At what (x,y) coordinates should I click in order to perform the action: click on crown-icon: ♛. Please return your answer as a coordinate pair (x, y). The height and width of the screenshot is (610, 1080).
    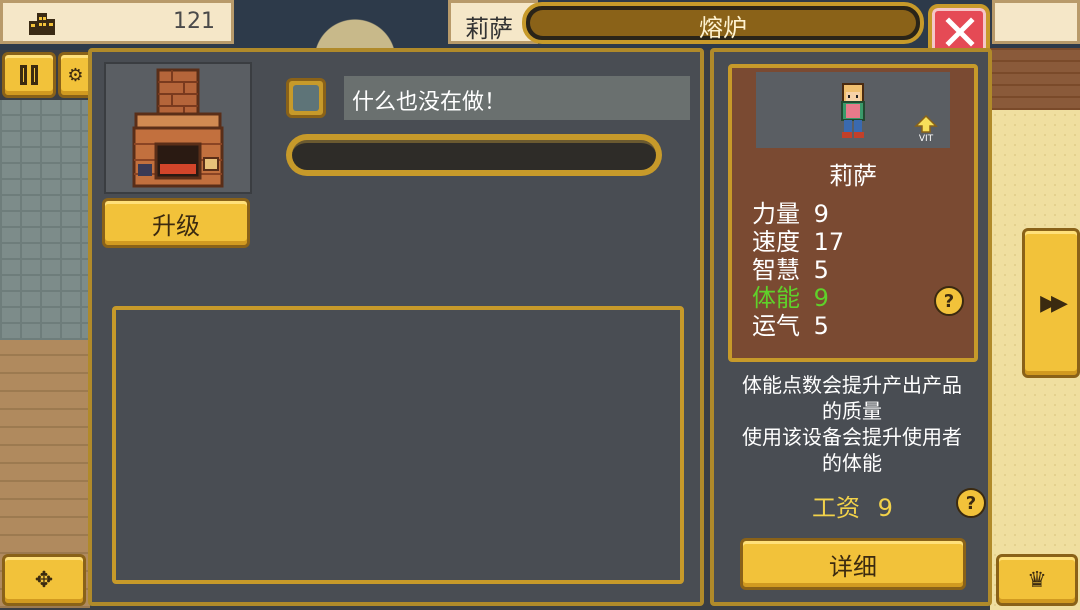
    Looking at the image, I should click on (1037, 580).